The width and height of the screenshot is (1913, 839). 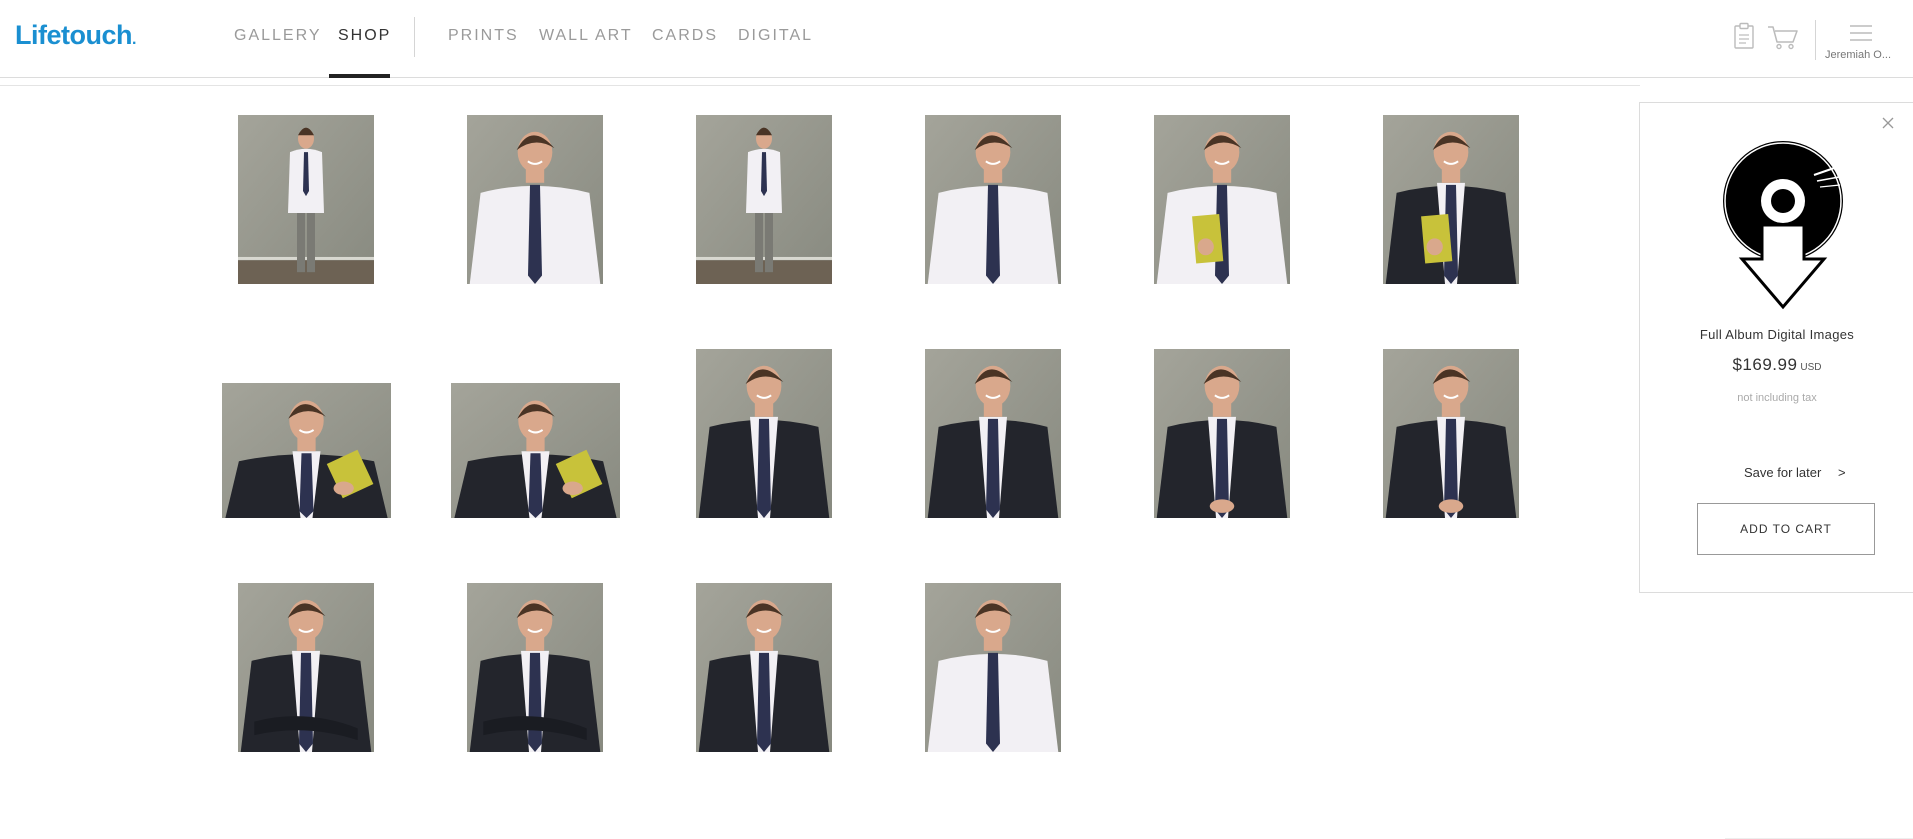 What do you see at coordinates (1744, 38) in the screenshot?
I see `clipboard-icon` at bounding box center [1744, 38].